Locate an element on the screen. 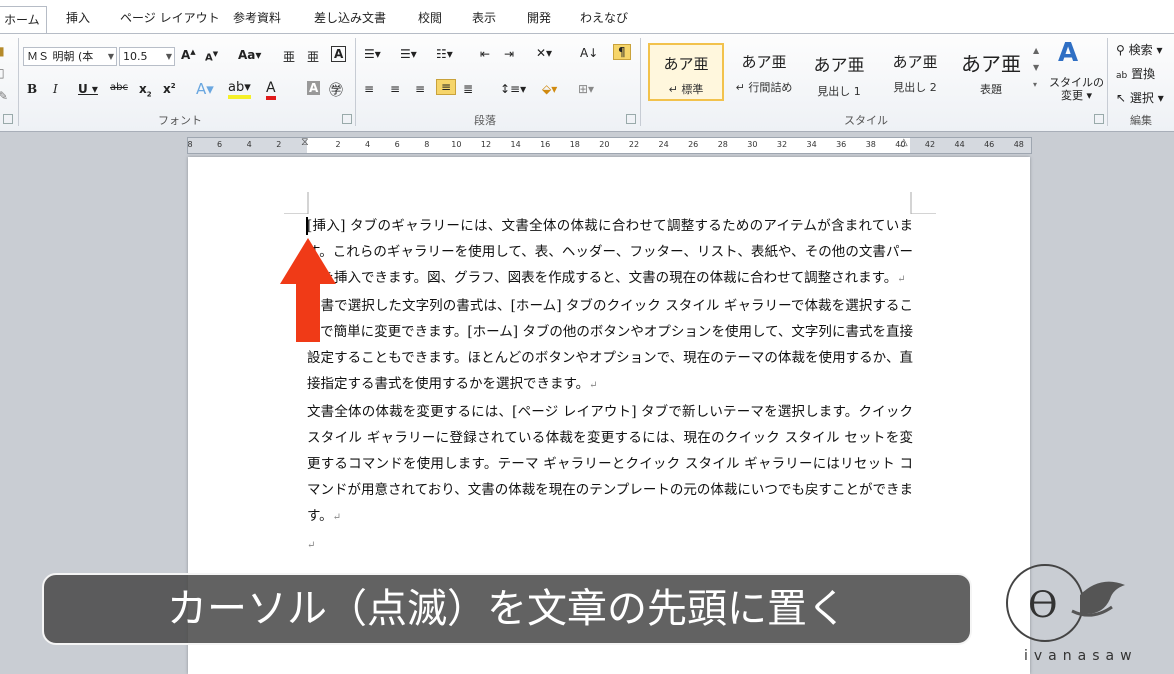 This screenshot has width=1174, height=674. cursor-icon: ↖ is located at coordinates (1121, 98).